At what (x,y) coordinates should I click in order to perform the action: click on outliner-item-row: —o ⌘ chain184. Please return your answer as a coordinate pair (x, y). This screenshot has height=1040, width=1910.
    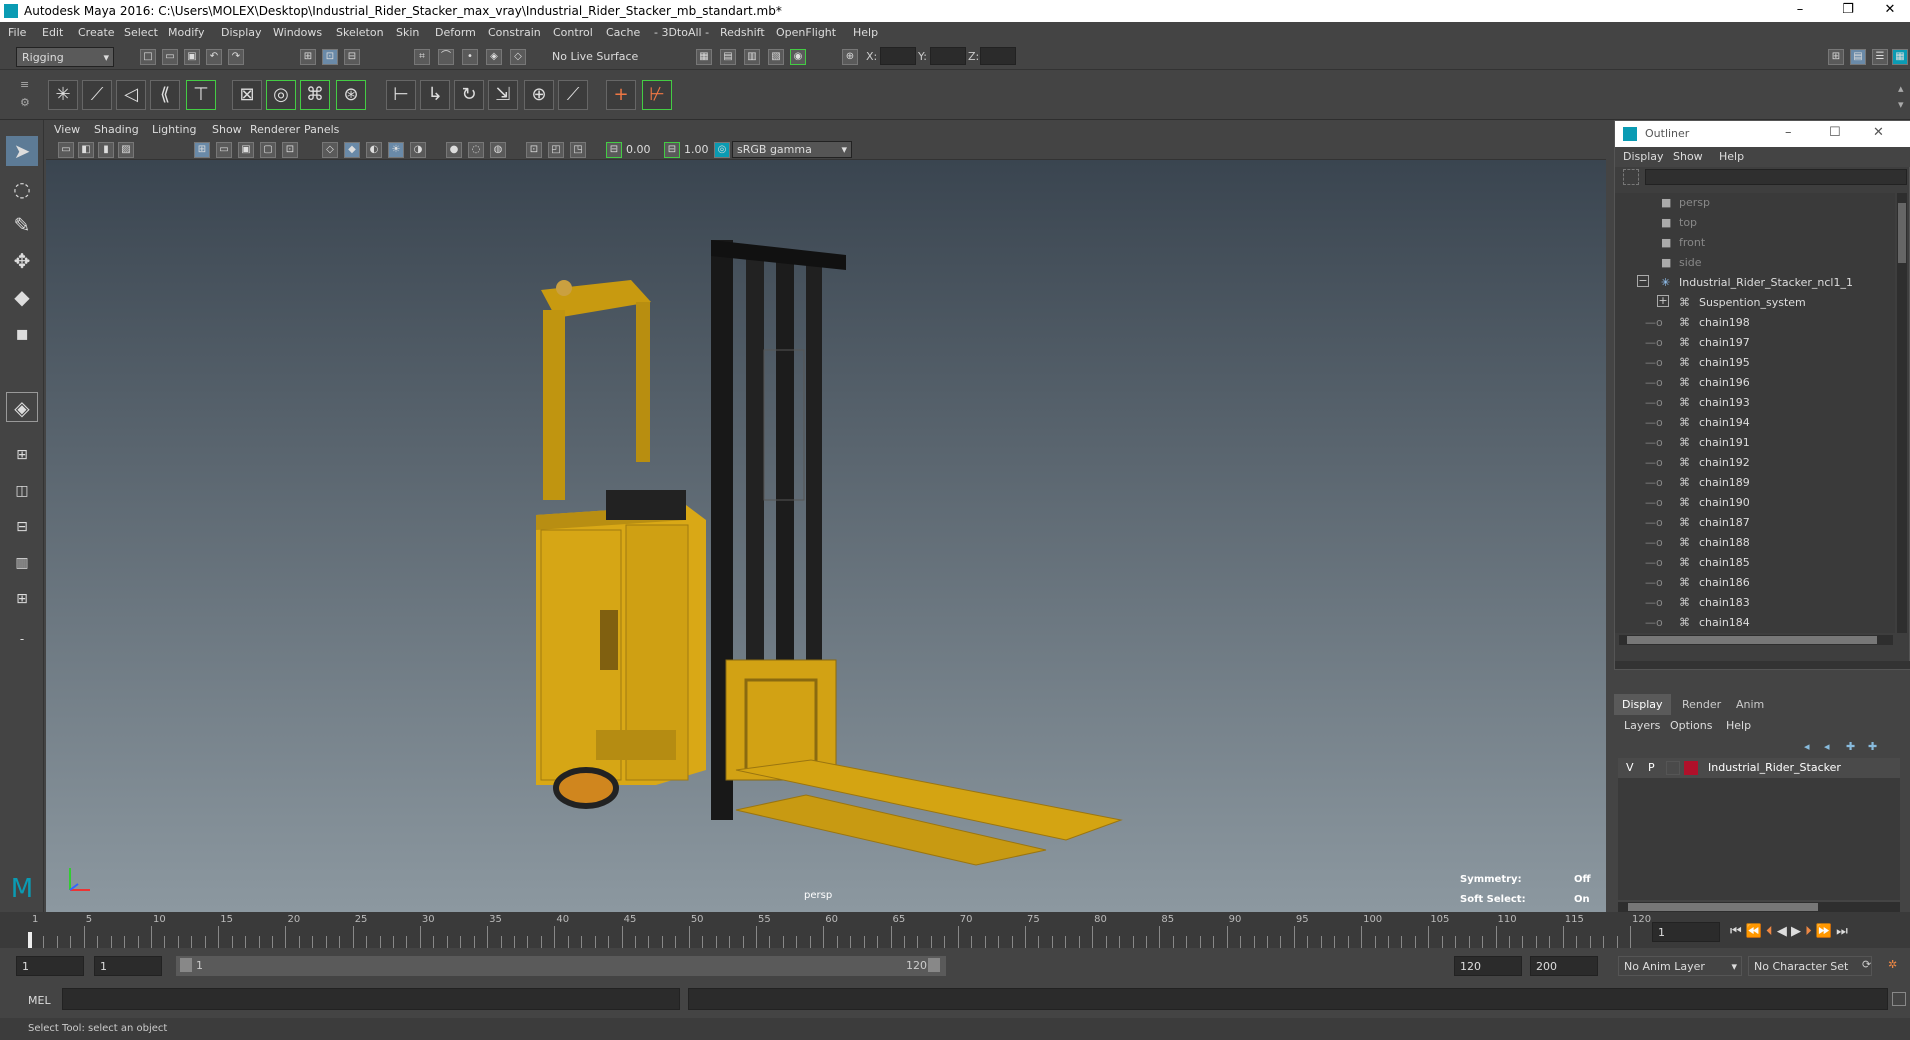
    Looking at the image, I should click on (1750, 623).